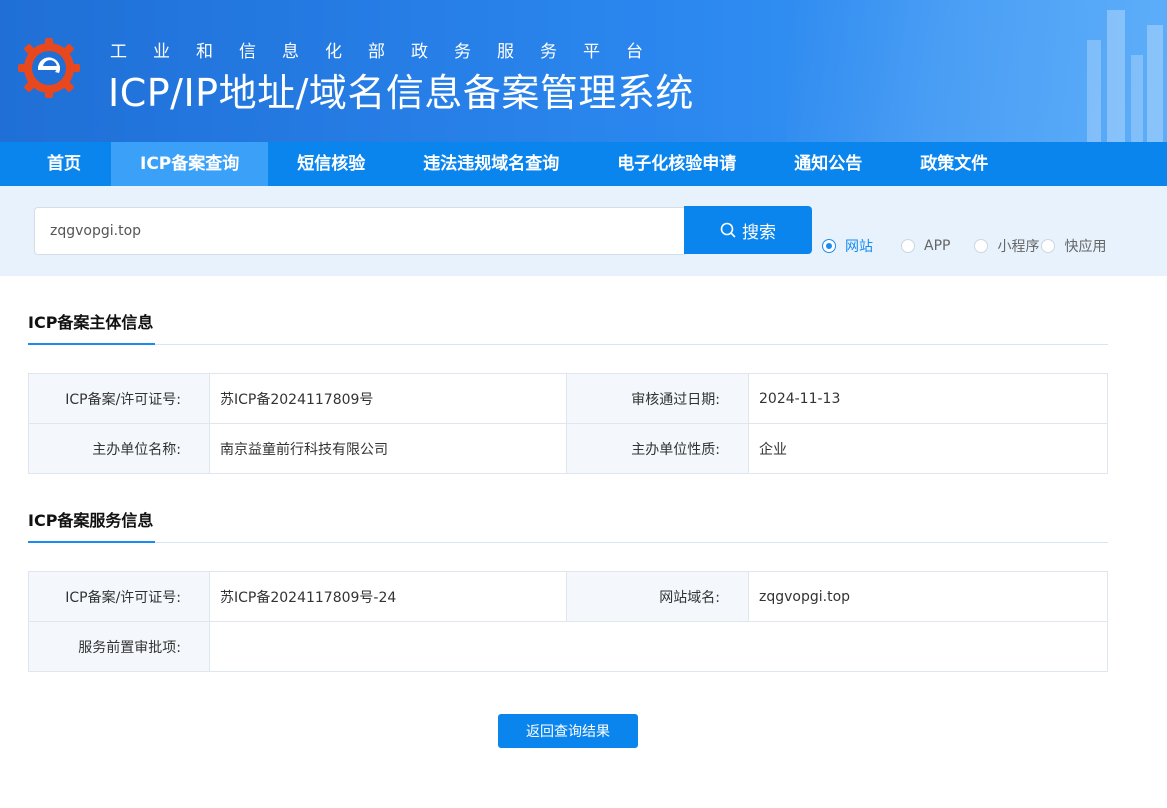 This screenshot has height=808, width=1167. What do you see at coordinates (728, 230) in the screenshot?
I see `search-icon` at bounding box center [728, 230].